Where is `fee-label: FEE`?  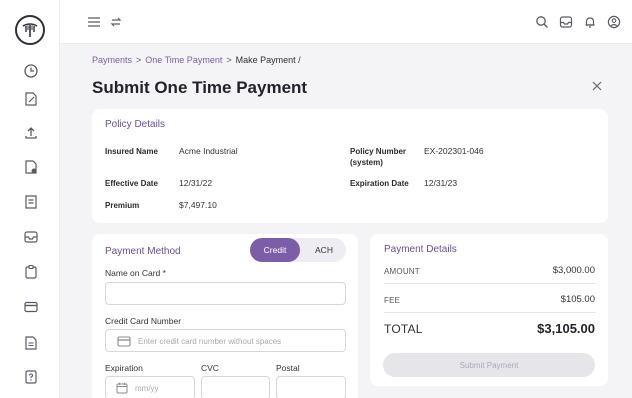 fee-label: FEE is located at coordinates (392, 300).